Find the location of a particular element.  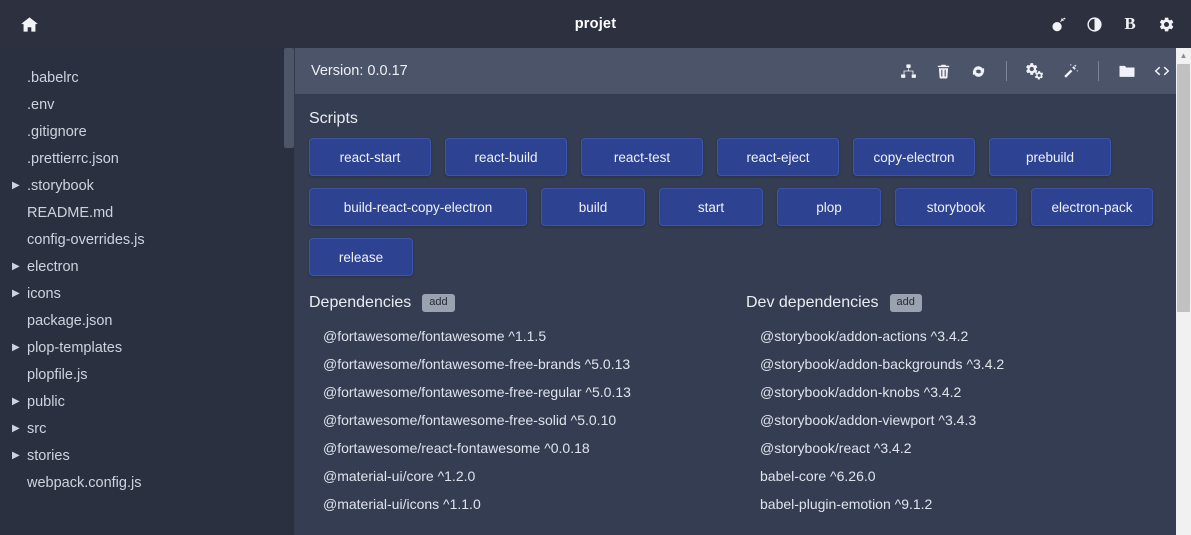

script-button: copy-electron is located at coordinates (914, 157).